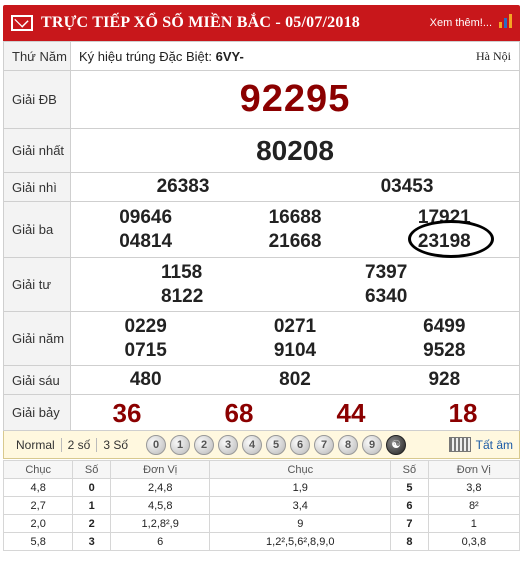 The width and height of the screenshot is (523, 580). Describe the element at coordinates (37, 284) in the screenshot. I see `prize-4-label: Giải tư` at that location.